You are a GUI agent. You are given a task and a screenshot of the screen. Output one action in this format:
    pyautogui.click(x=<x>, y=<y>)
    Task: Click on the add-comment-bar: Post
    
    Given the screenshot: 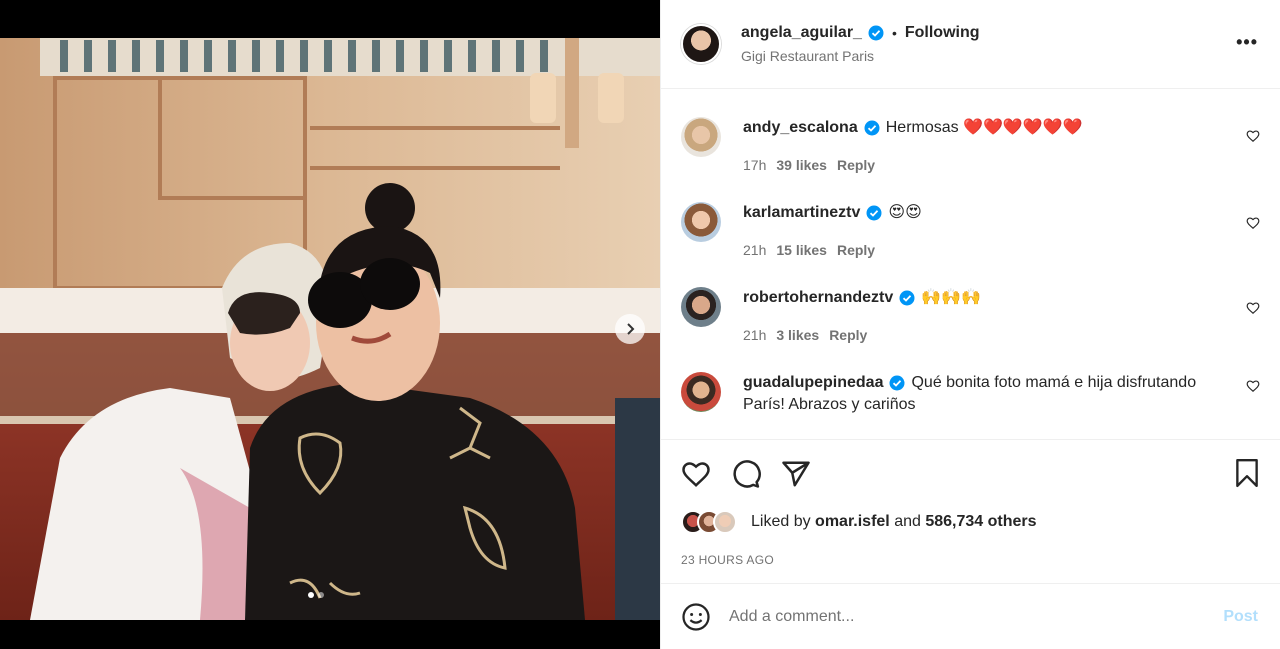 What is the action you would take?
    pyautogui.click(x=970, y=616)
    